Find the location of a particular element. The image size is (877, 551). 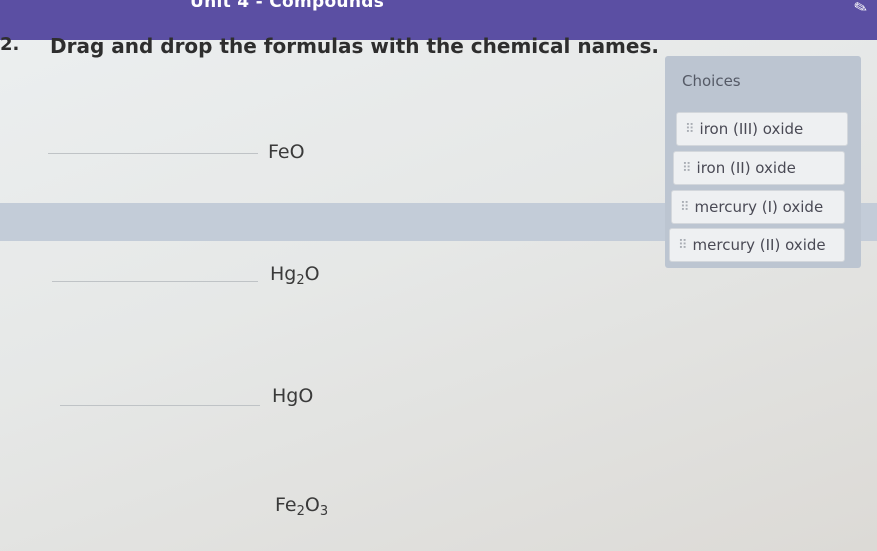

choice-chip-mercury-i-oxide: ⠿ mercury (I) oxide is located at coordinates (758, 207).